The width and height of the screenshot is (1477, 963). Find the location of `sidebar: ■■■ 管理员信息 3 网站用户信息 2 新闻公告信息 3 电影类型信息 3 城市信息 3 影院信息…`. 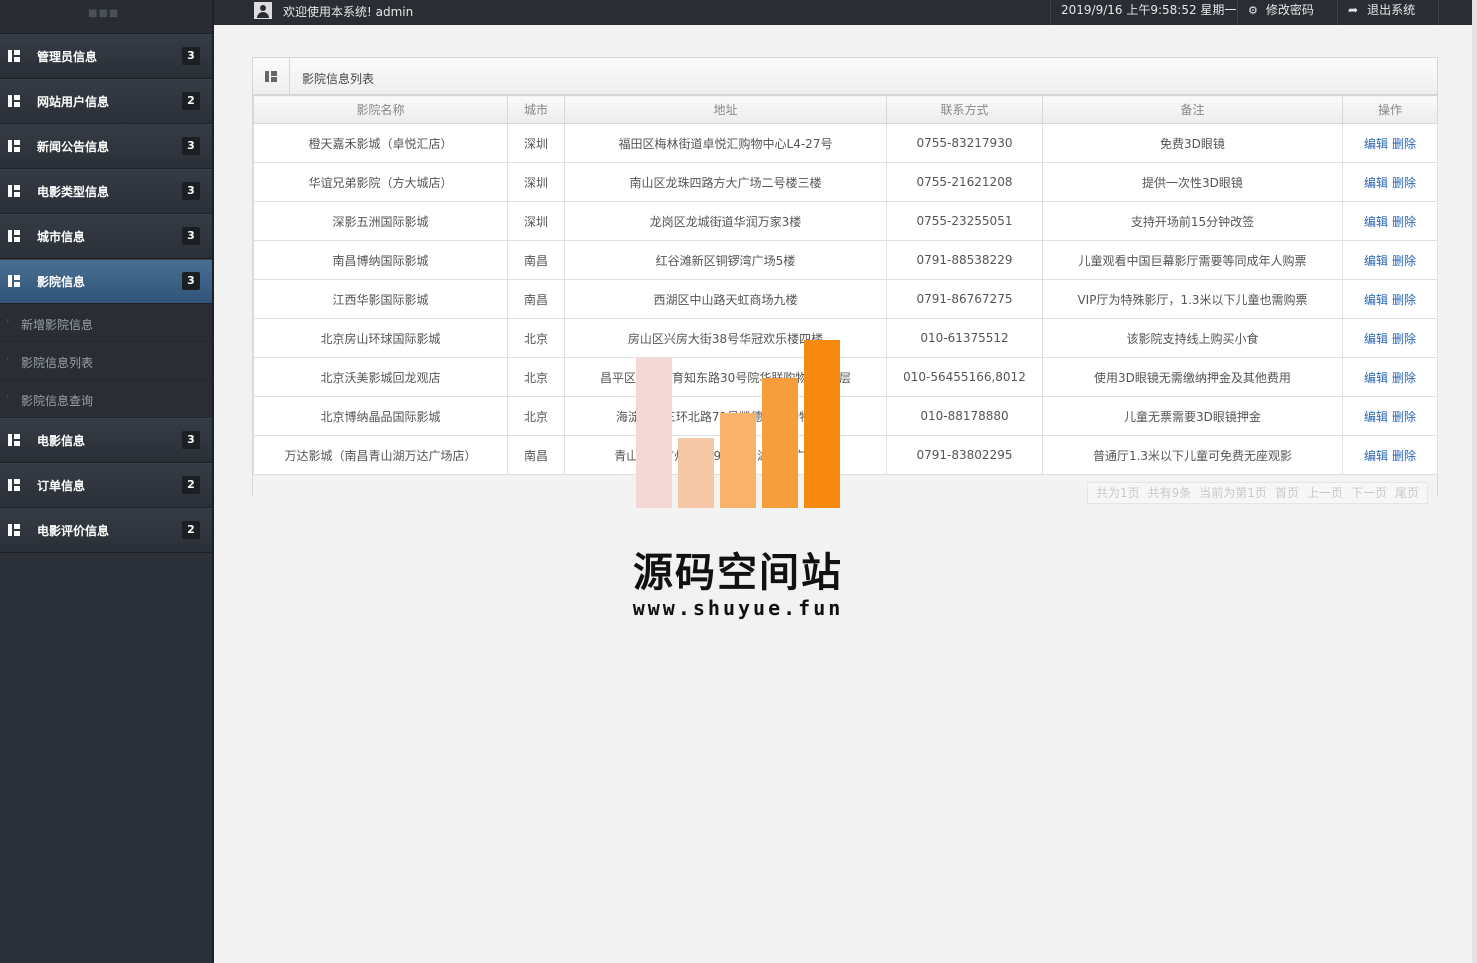

sidebar: ■■■ 管理员信息 3 网站用户信息 2 新闻公告信息 3 电影类型信息 3 城市信息 3 影院信息… is located at coordinates (107, 481).